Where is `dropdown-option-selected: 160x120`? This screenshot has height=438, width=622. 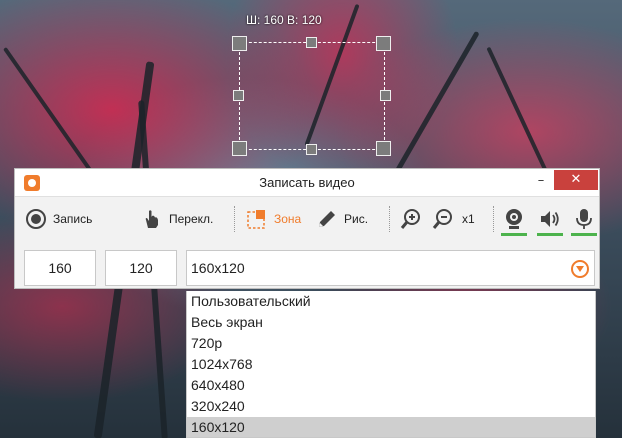
dropdown-option-selected: 160x120 is located at coordinates (391, 427).